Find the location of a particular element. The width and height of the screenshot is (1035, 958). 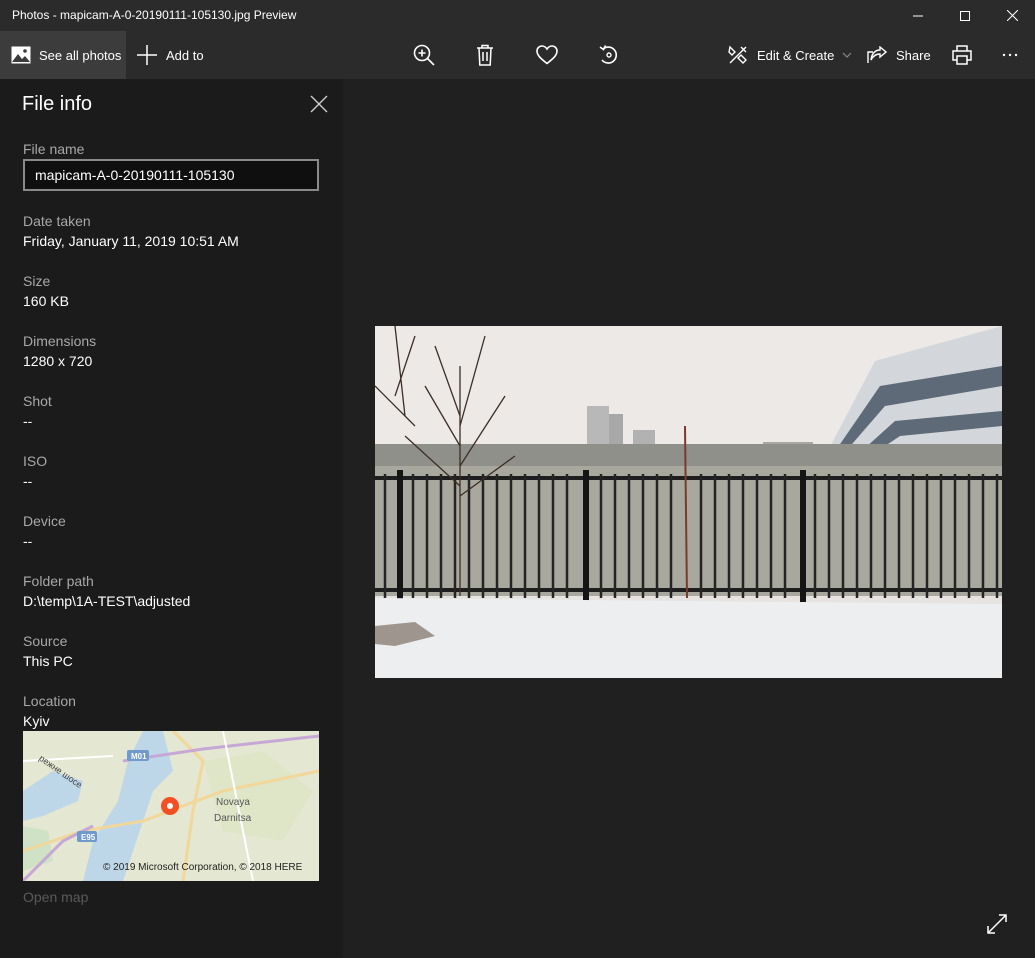

file-name-value: mapicam-A-0-20190111-105130 is located at coordinates (135, 175).